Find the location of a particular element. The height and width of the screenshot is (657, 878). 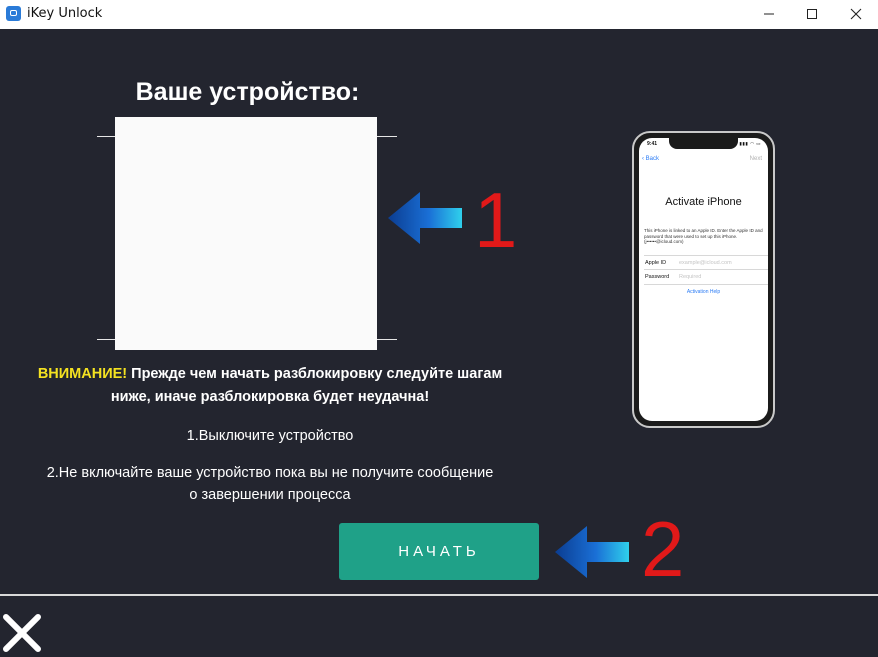

phone-password-row: Password Required is located at coordinates (706, 277).